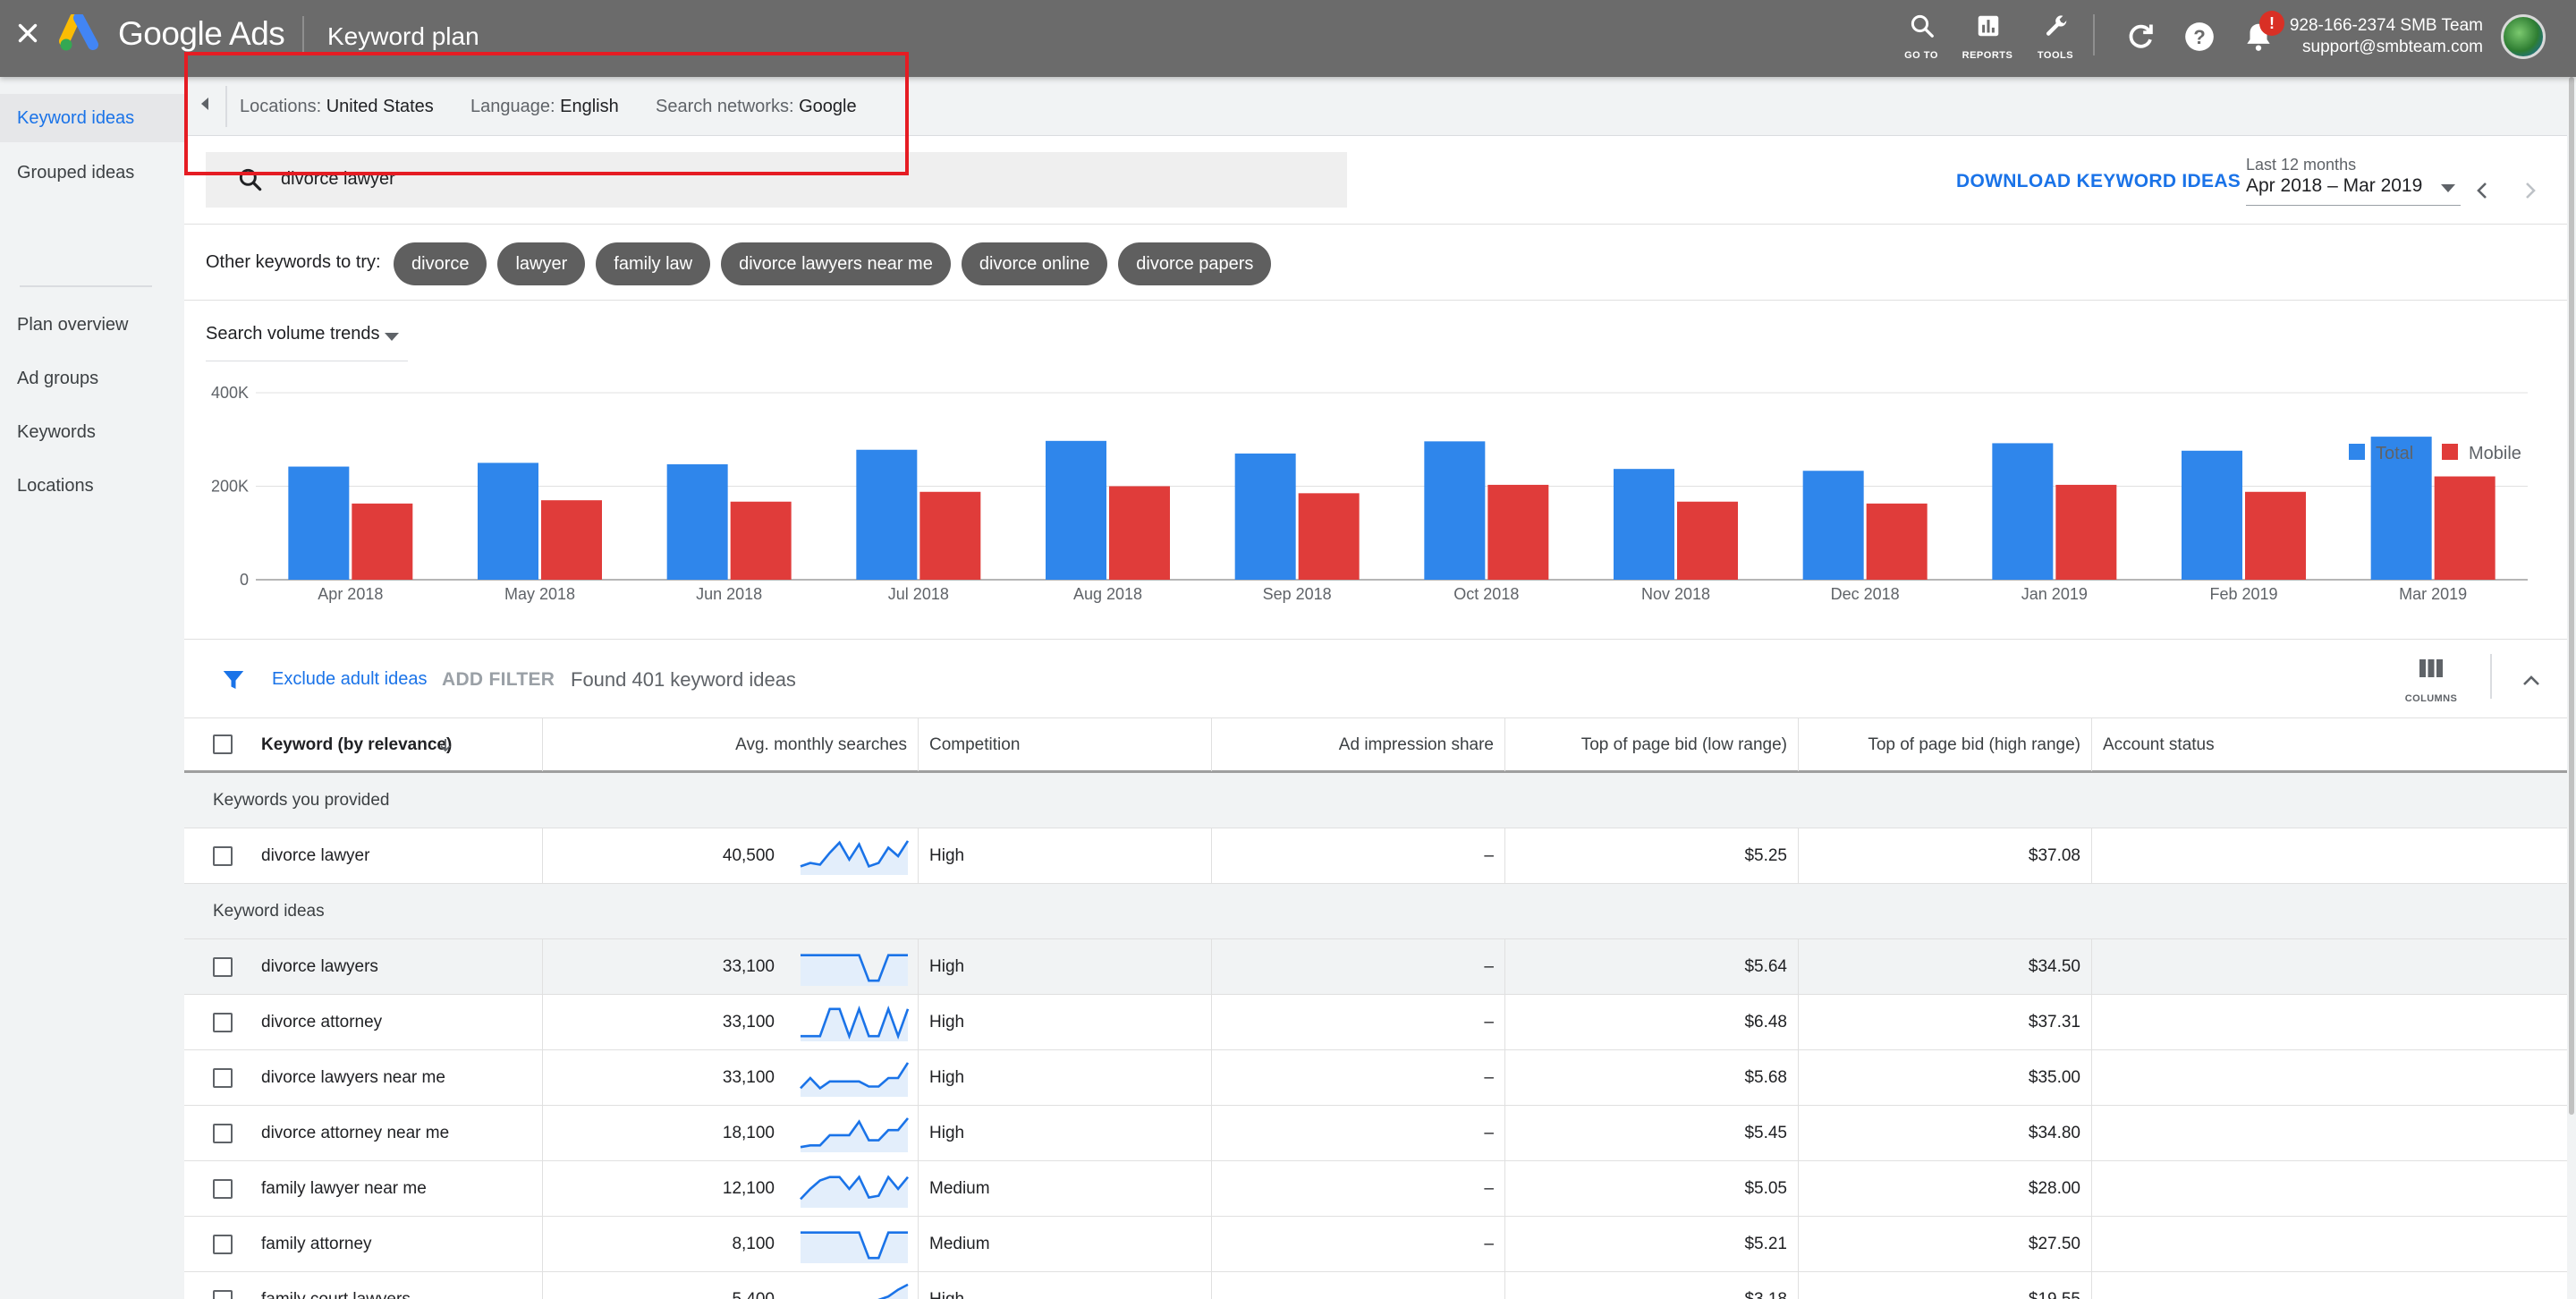 This screenshot has height=1299, width=2576. Describe the element at coordinates (315, 855) in the screenshot. I see `keyword-text: divorce lawyer` at that location.